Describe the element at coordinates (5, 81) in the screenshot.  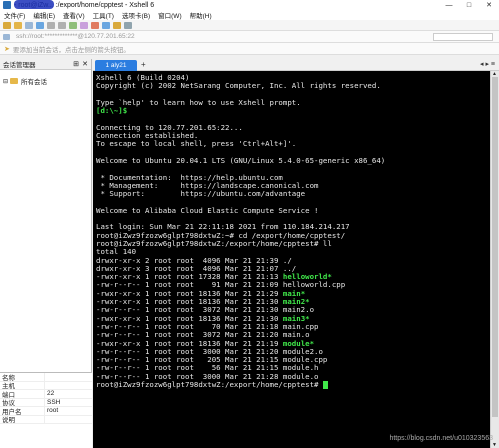
I see `expand-icon: ⊟` at that location.